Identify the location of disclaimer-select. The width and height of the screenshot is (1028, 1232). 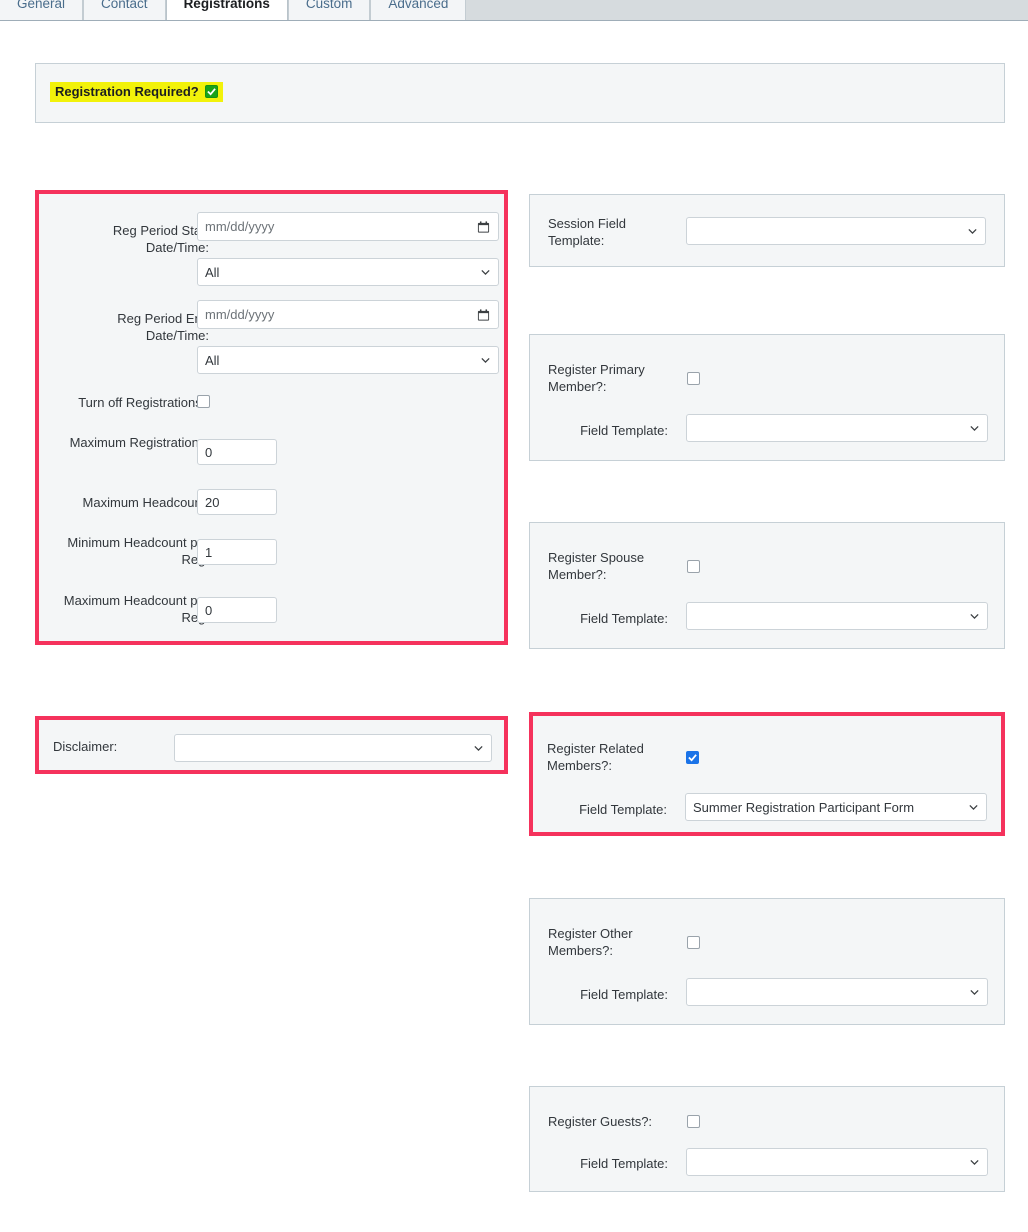
(333, 748).